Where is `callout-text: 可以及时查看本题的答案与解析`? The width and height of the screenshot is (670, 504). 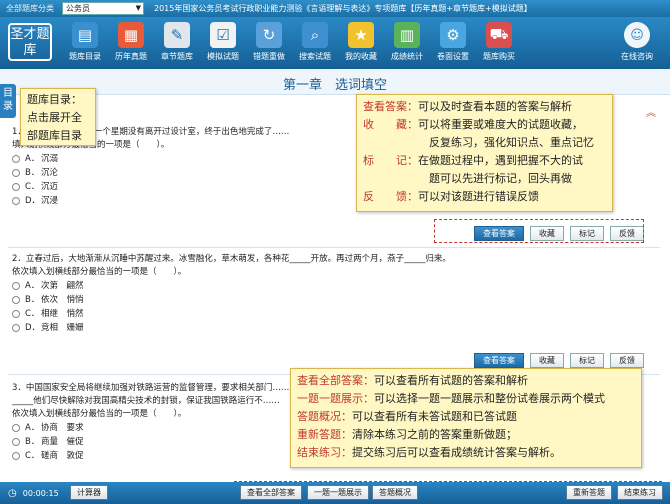
callout-text: 可以及时查看本题的答案与解析 is located at coordinates (495, 106).